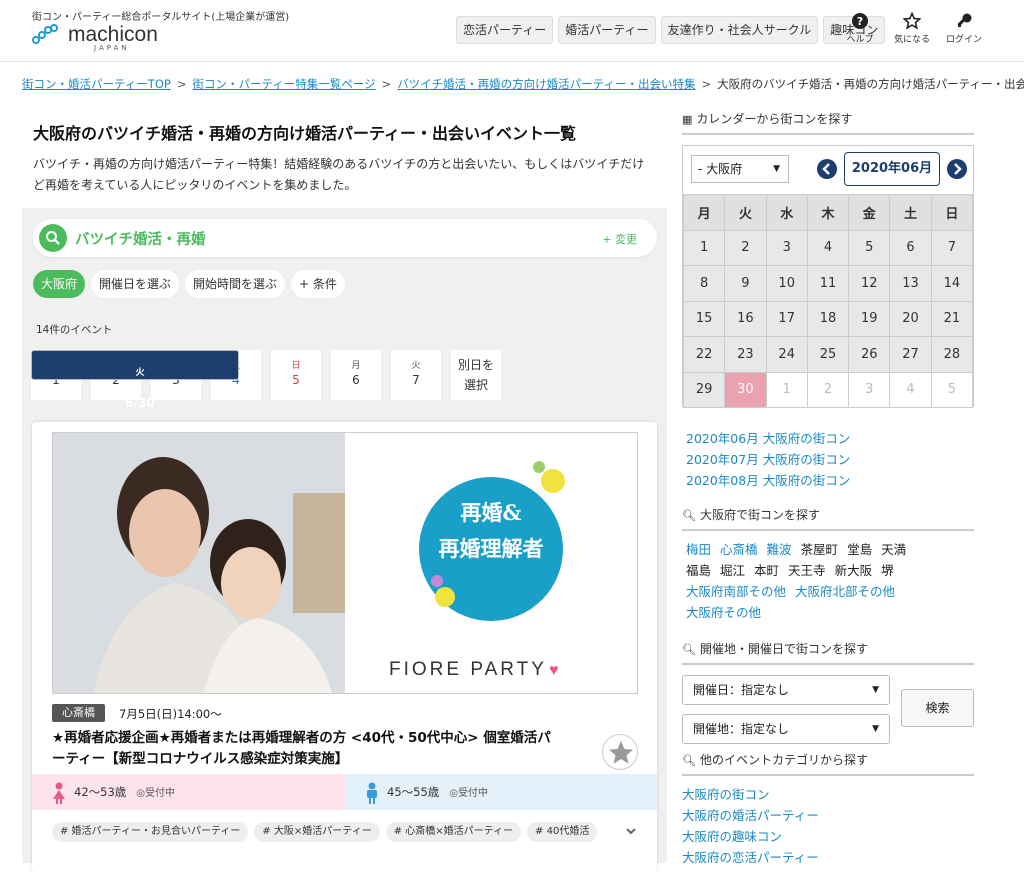  Describe the element at coordinates (750, 856) in the screenshot. I see `category-link: 大阪府の恋活パーティー` at that location.